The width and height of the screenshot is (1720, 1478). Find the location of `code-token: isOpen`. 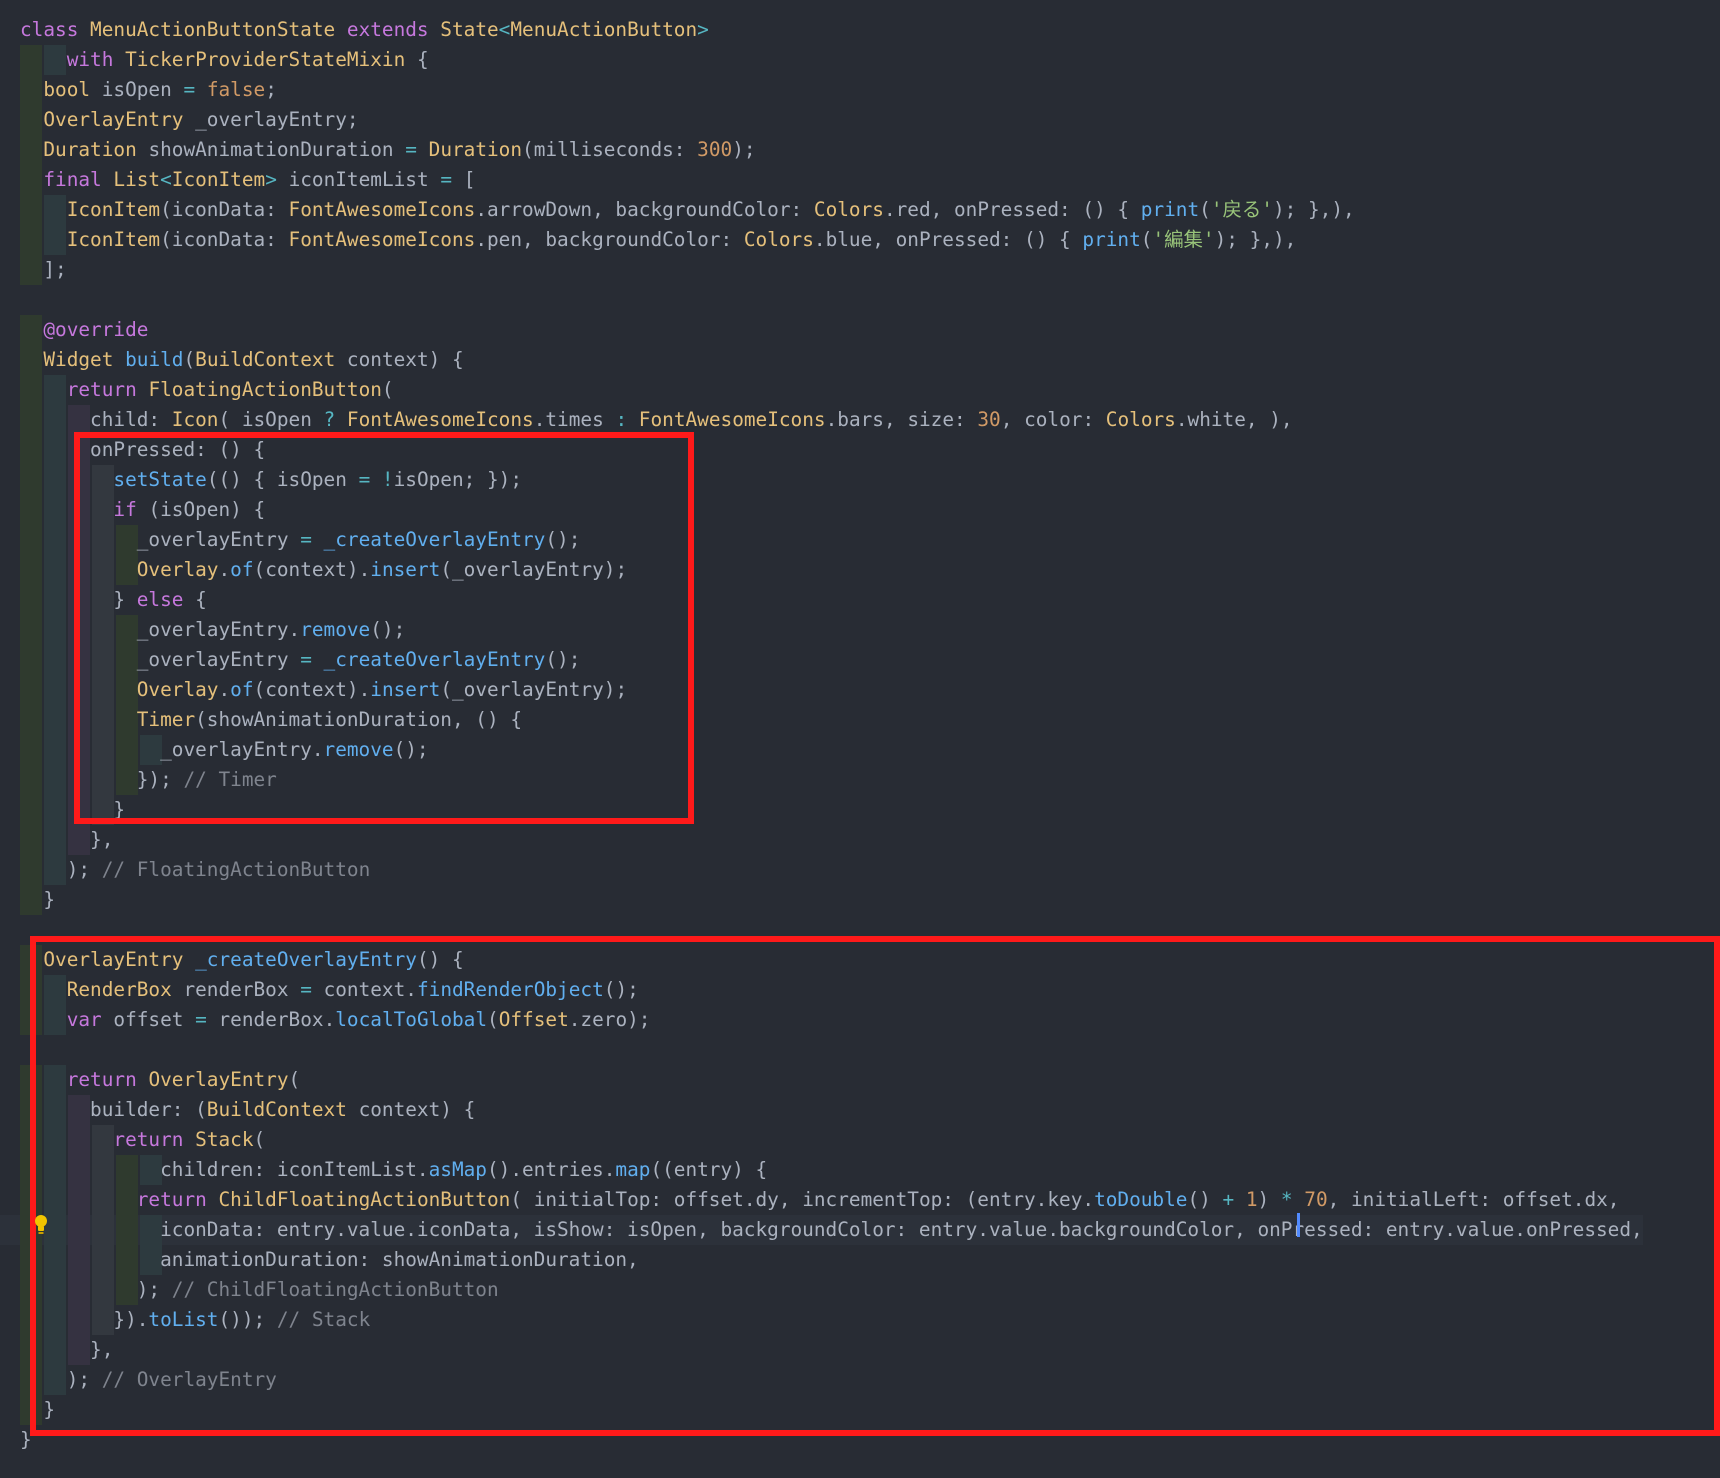

code-token: isOpen is located at coordinates (142, 89).